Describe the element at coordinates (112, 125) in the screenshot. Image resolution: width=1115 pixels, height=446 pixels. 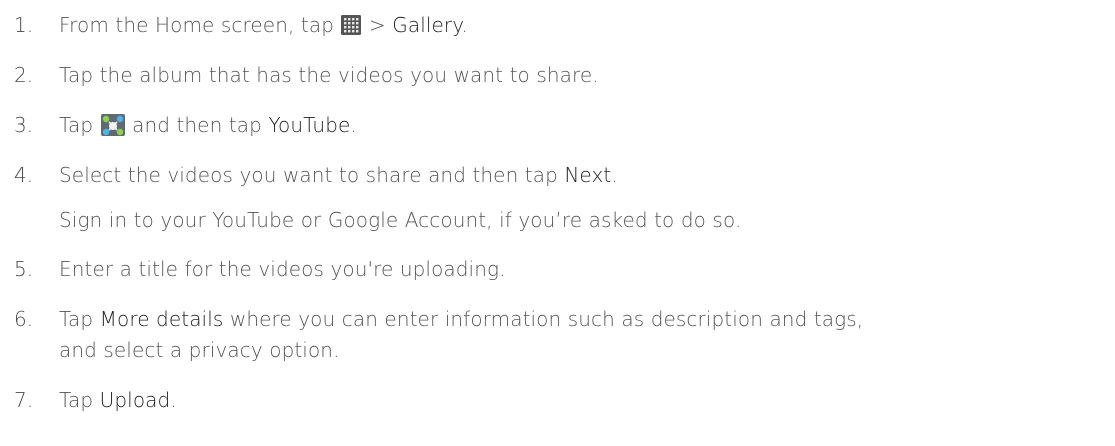
I see `share-icon` at that location.